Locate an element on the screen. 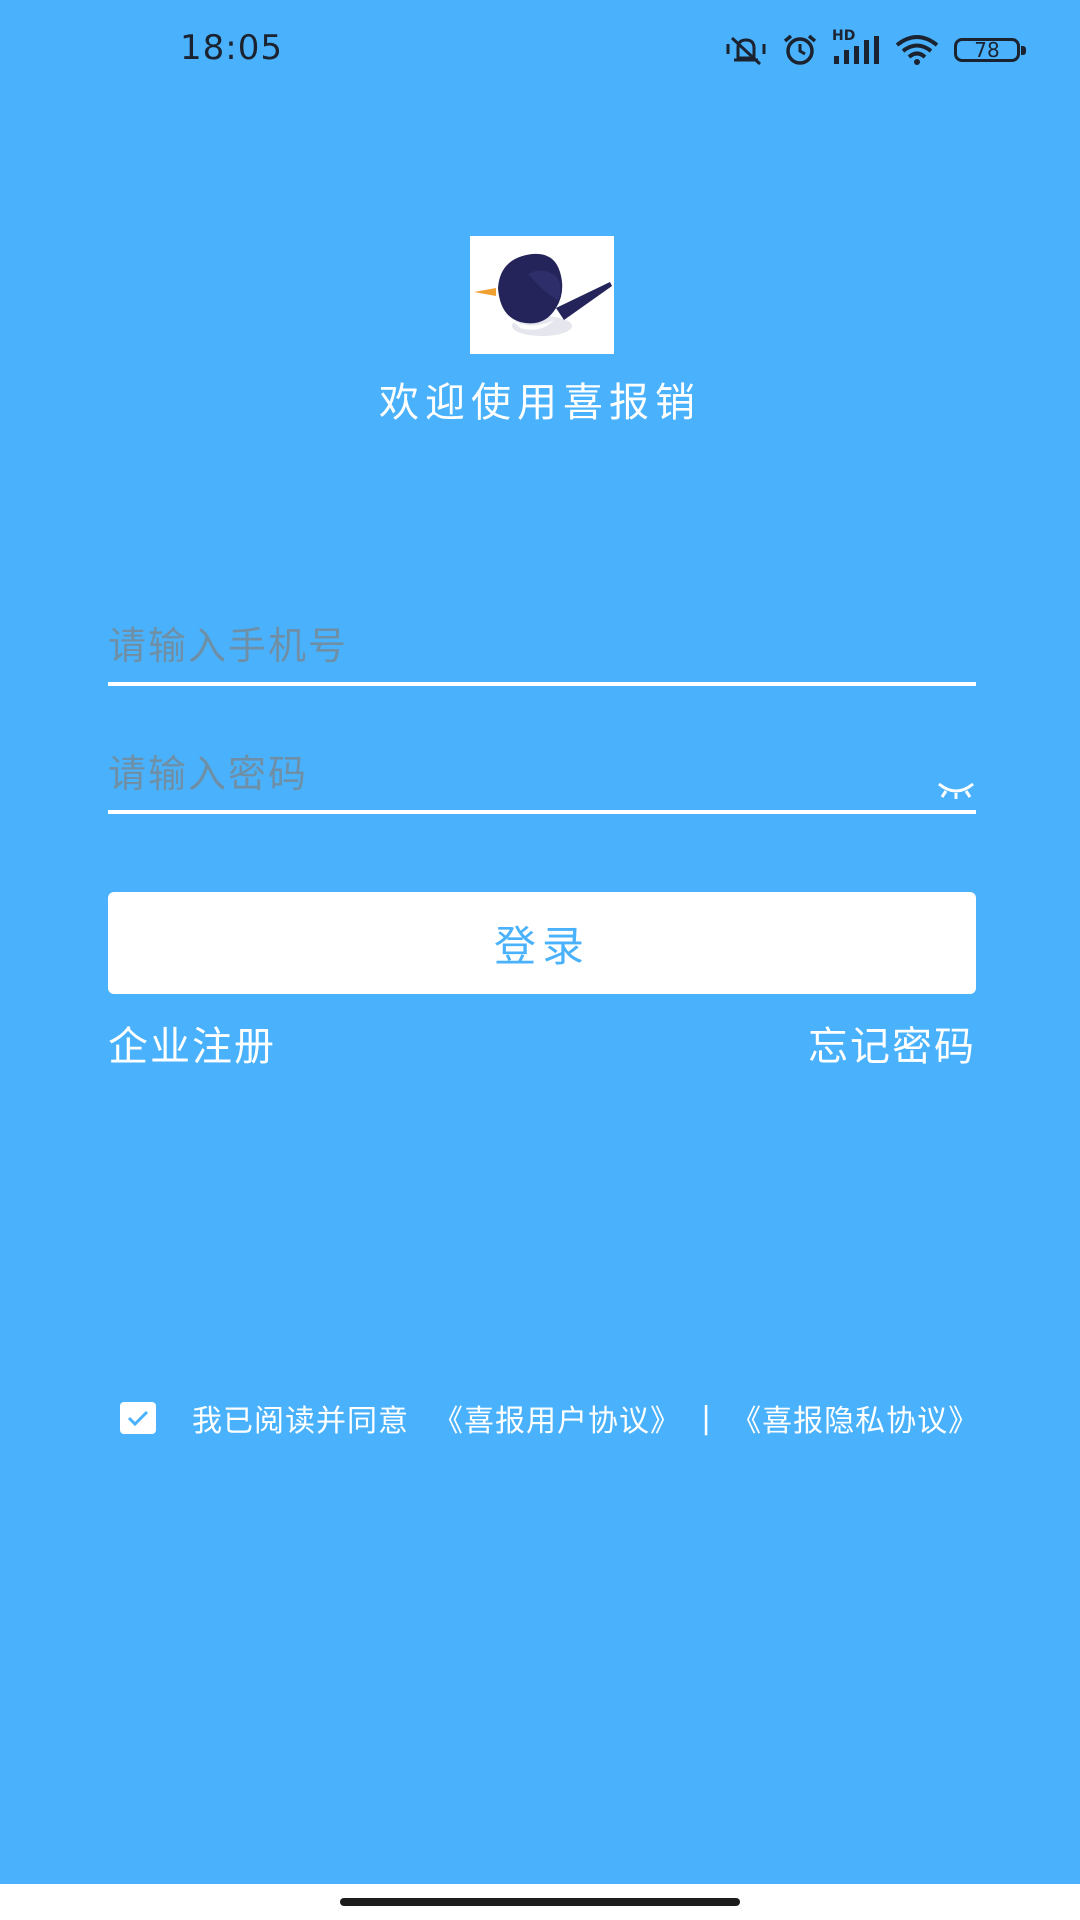 This screenshot has height=1920, width=1080. agreement-checkbox is located at coordinates (138, 1418).